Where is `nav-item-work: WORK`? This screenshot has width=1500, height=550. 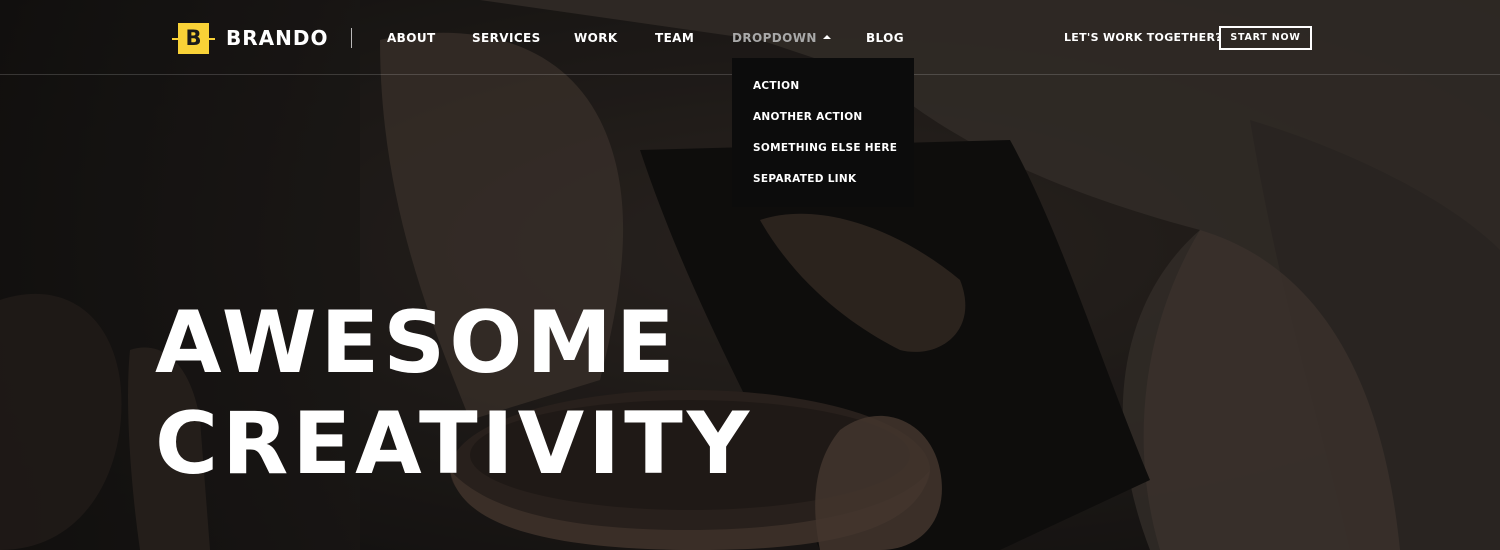
nav-item-work: WORK is located at coordinates (596, 38).